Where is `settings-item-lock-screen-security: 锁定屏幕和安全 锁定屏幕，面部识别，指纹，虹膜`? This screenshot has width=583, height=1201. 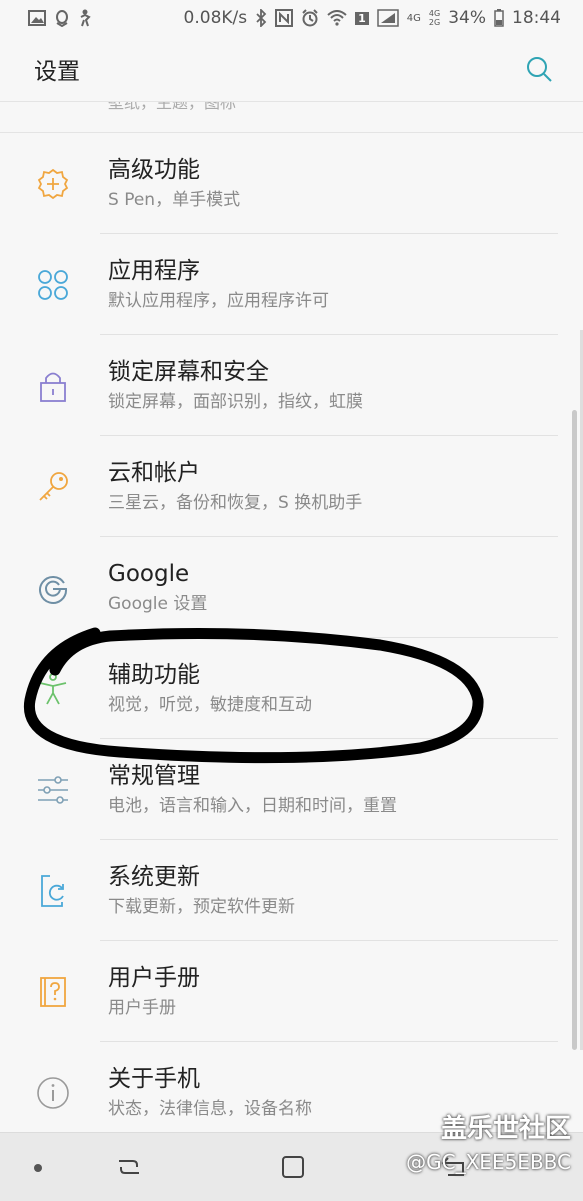
settings-item-lock-screen-security: 锁定屏幕和安全 锁定屏幕，面部识别，指纹，虹膜 is located at coordinates (291, 385).